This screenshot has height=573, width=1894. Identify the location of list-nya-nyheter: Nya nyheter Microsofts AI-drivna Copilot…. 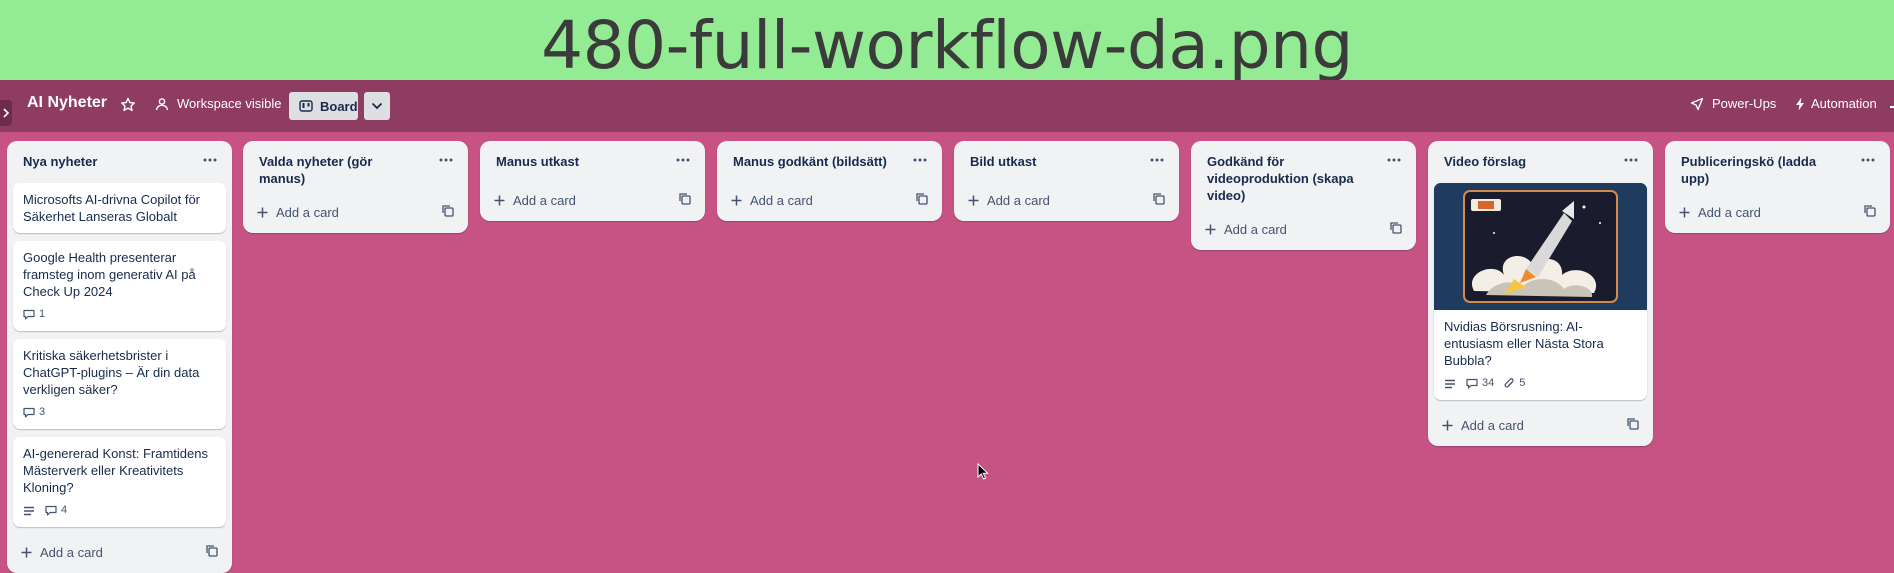
(119, 357).